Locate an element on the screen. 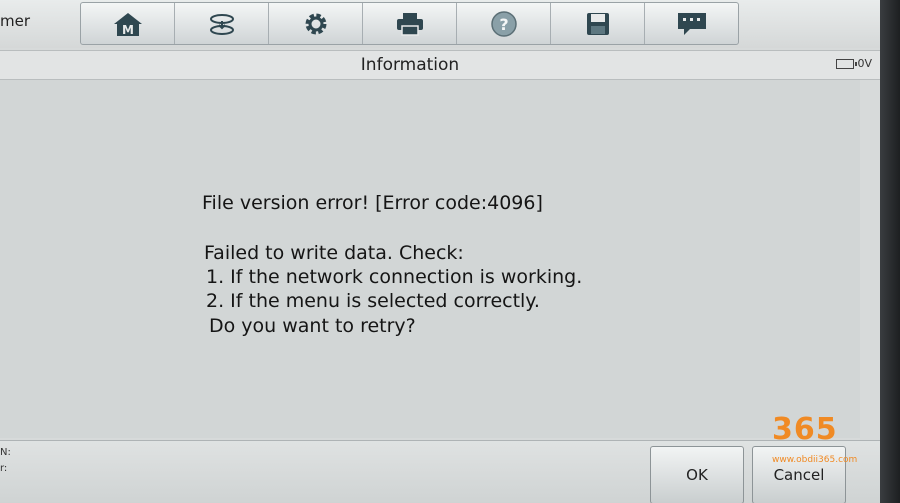 Image resolution: width=900 pixels, height=503 pixels. battery-icon is located at coordinates (847, 63).